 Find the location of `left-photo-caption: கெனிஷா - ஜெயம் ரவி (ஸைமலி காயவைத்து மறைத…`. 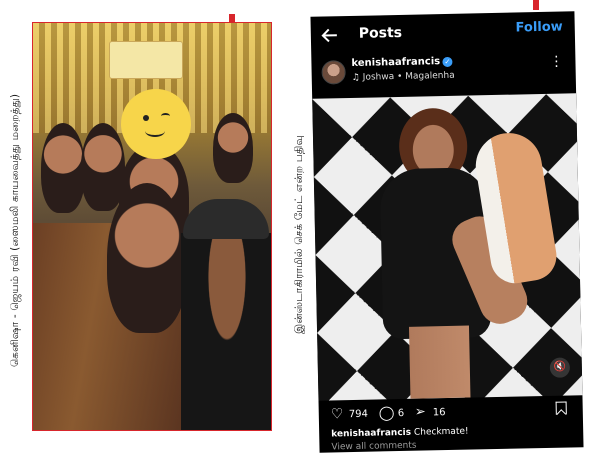

left-photo-caption: கெனிஷா - ஜெயம் ரவி (ஸைமலி காயவைத்து மறைத… is located at coordinates (15, 230).